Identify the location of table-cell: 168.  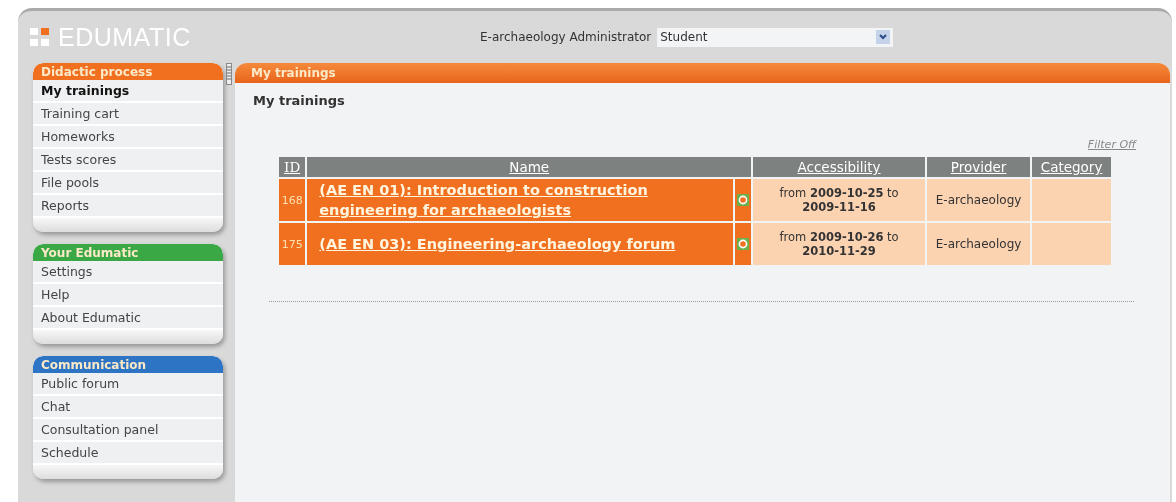
(292, 200).